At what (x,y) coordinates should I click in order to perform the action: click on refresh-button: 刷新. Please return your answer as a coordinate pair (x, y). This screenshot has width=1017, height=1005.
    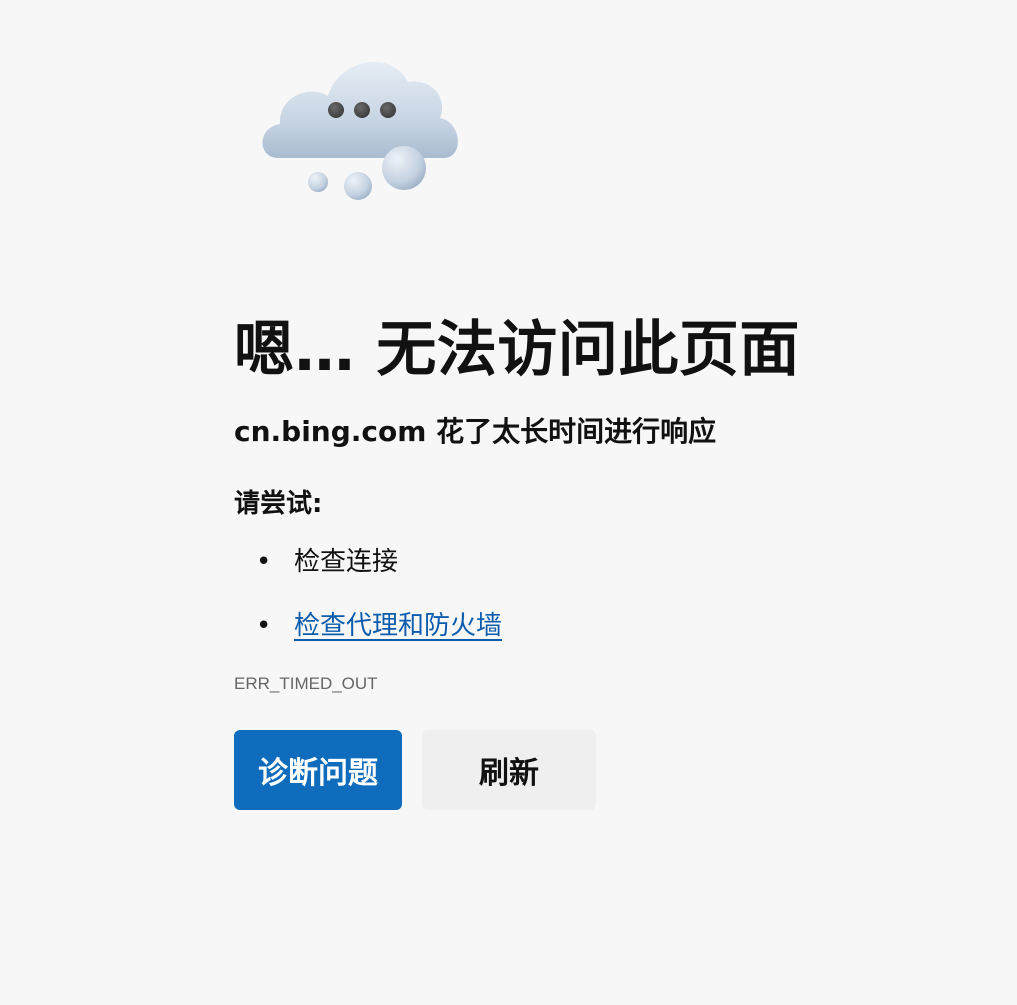
    Looking at the image, I should click on (509, 770).